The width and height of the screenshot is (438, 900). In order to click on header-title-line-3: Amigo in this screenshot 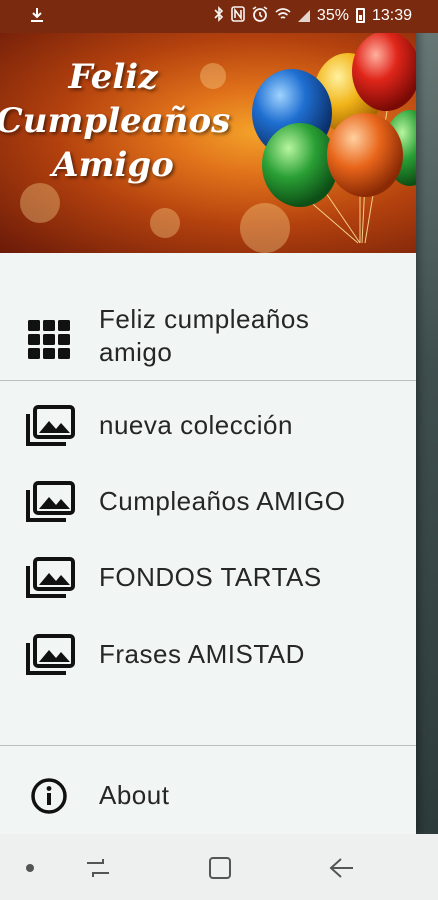, I will do `click(113, 165)`.